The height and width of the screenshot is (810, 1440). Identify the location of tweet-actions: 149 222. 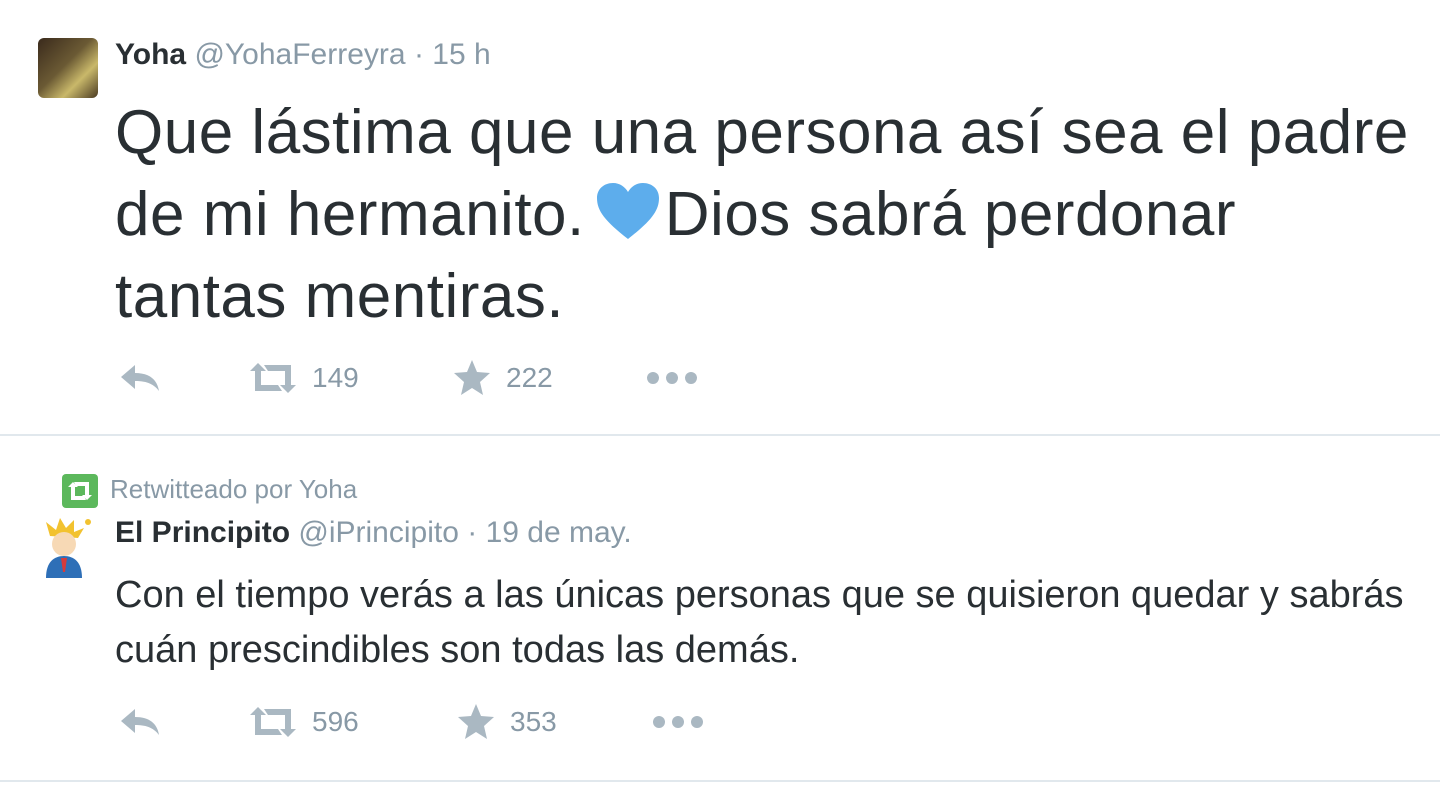
(468, 378).